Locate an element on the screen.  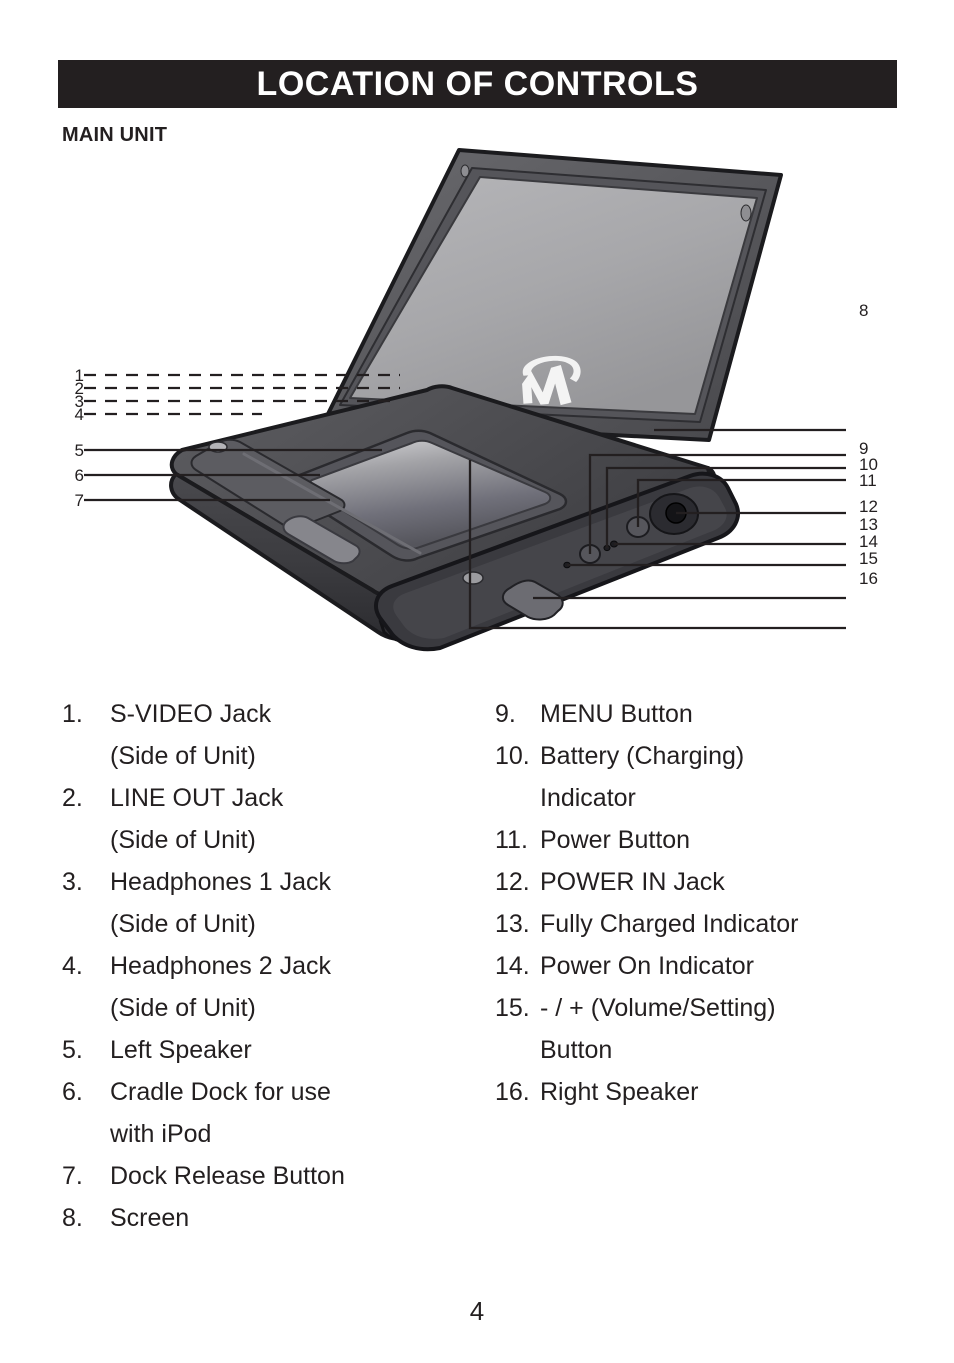
list-item-number: 15. is located at coordinates (512, 1008).